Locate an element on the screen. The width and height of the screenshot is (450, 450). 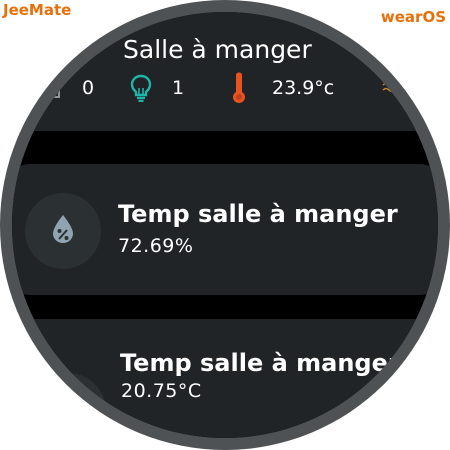
sensor-name-temperature: Temp salle à manger is located at coordinates (260, 363).